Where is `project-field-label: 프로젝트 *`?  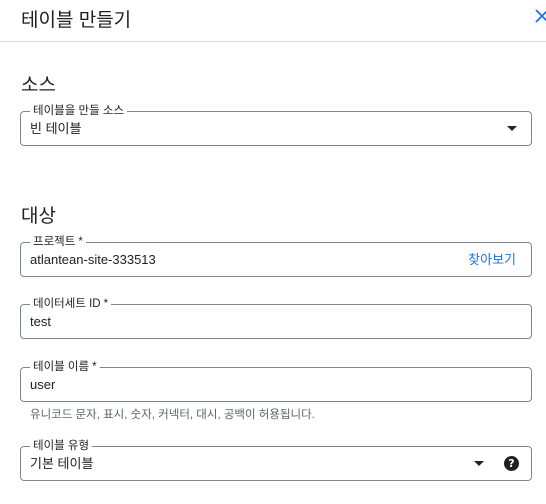
project-field-label: 프로젝트 * is located at coordinates (58, 242).